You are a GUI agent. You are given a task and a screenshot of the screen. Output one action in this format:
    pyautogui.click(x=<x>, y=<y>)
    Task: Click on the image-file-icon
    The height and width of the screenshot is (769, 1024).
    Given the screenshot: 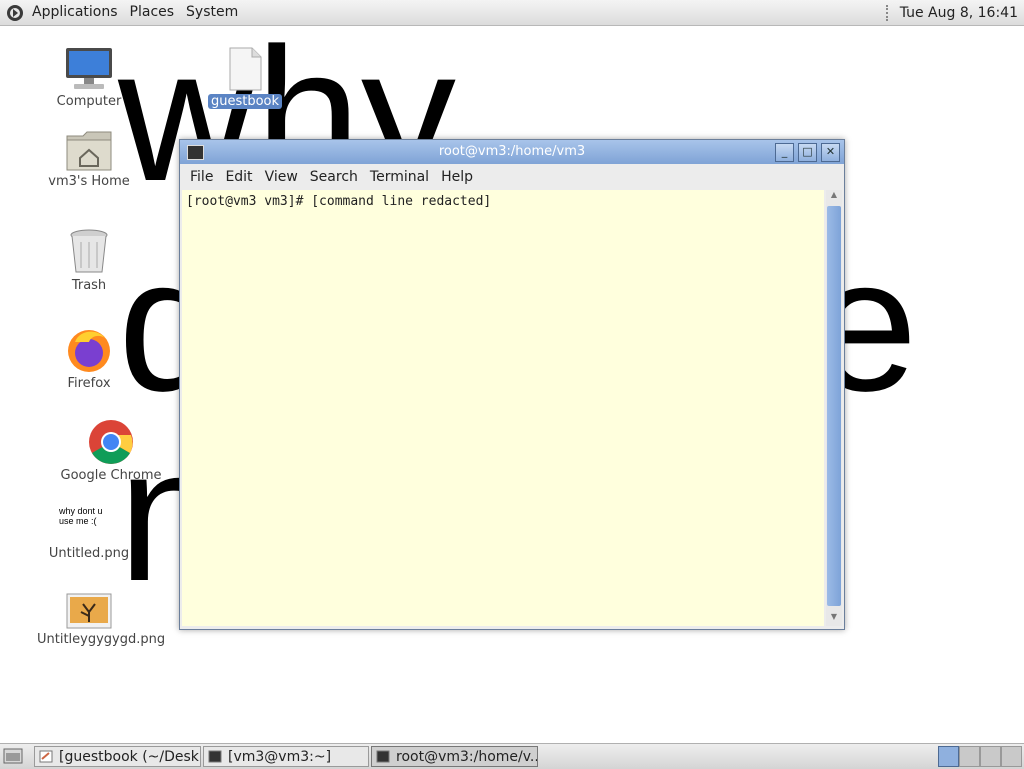 What is the action you would take?
    pyautogui.click(x=89, y=611)
    